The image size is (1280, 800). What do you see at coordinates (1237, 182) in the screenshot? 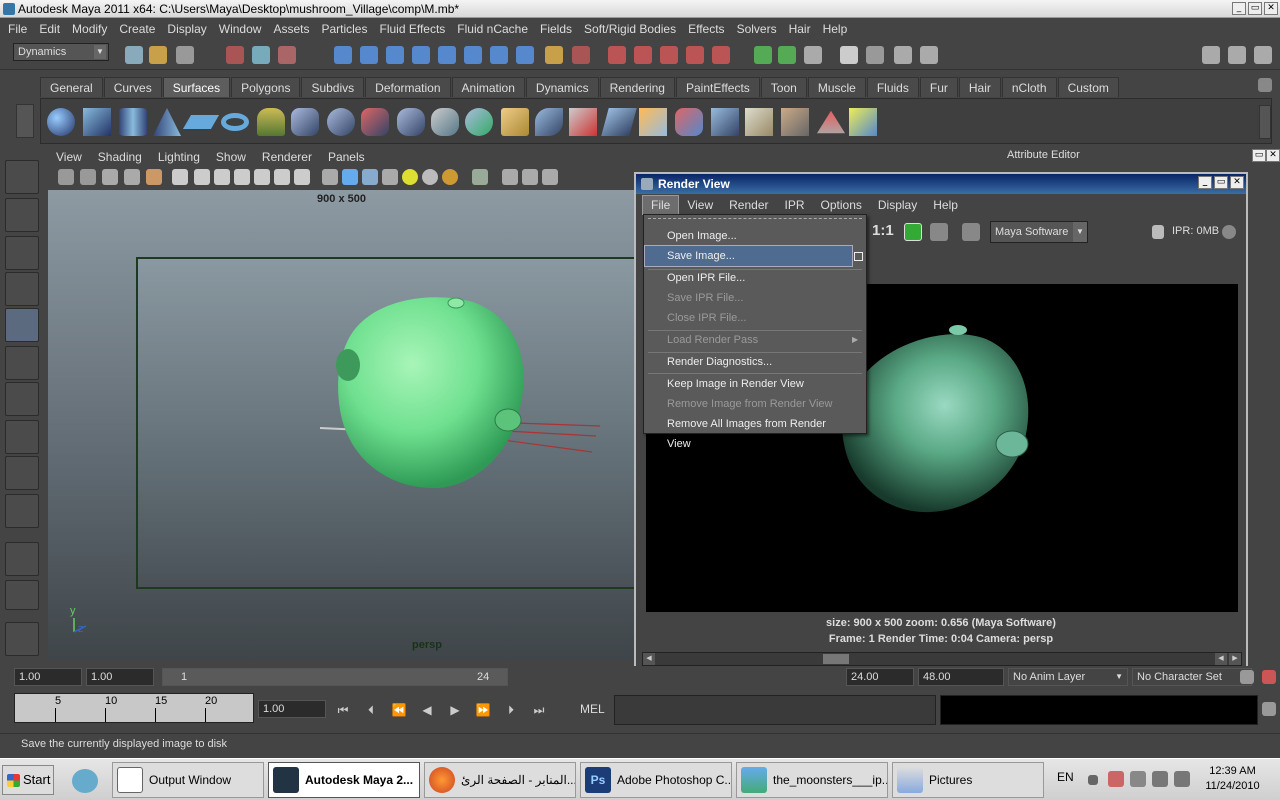
I see `render-view-close-button: ✕` at bounding box center [1237, 182].